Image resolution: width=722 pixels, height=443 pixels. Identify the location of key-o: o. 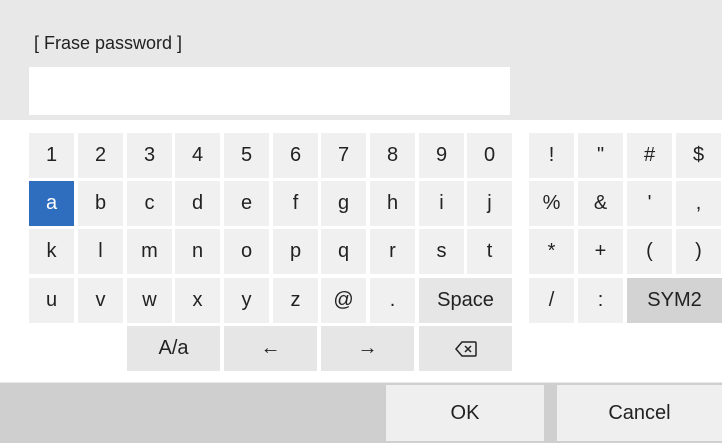
(246, 251).